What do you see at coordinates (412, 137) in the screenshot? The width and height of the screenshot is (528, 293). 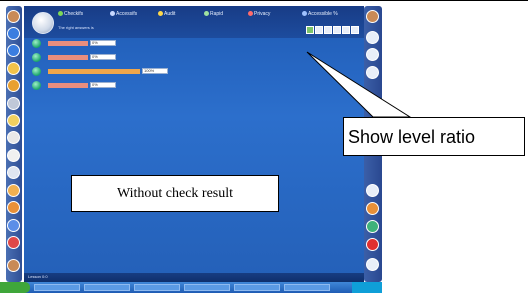 I see `callout-label: Show level ratio` at bounding box center [412, 137].